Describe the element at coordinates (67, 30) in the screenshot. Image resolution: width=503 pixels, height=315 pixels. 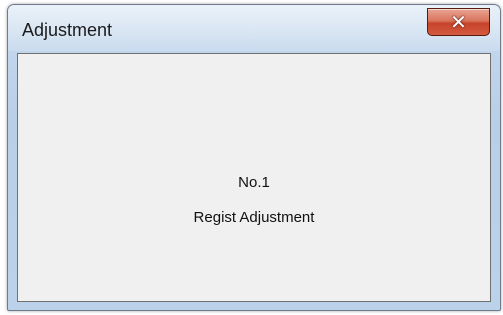
I see `window-title: Adjustment` at that location.